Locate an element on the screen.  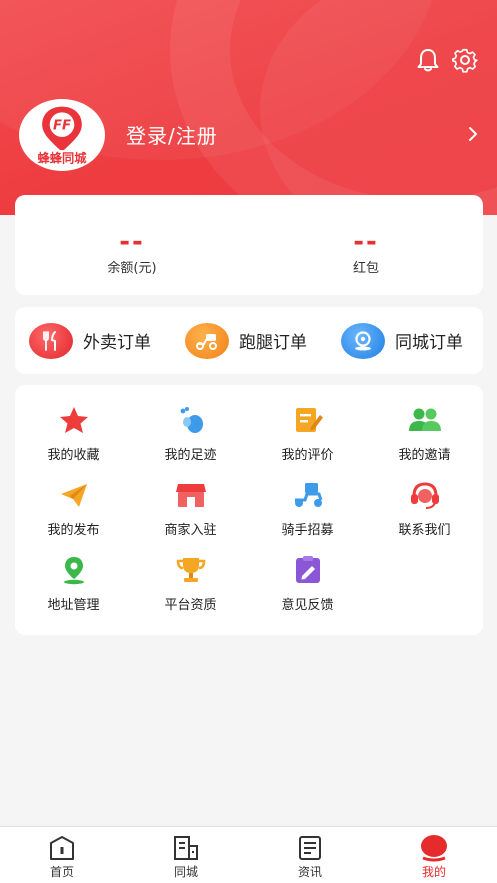
bell-icon is located at coordinates (428, 60).